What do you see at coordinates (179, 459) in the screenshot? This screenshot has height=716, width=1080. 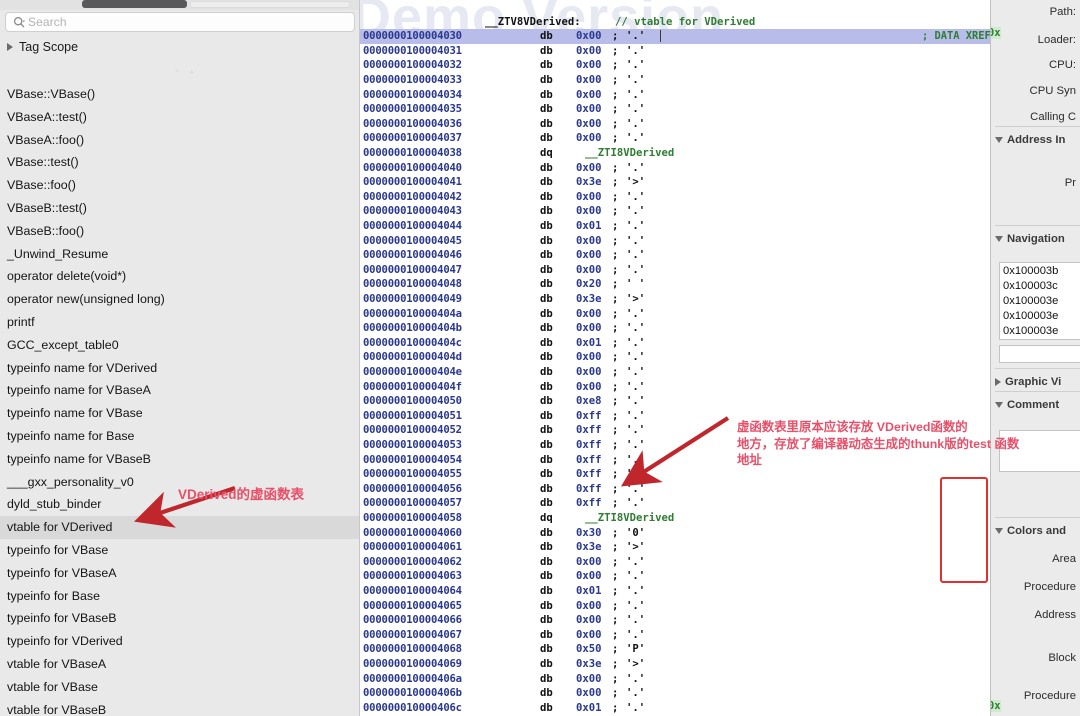 I see `sidebar-item-16: typeinfo name for VBaseB` at bounding box center [179, 459].